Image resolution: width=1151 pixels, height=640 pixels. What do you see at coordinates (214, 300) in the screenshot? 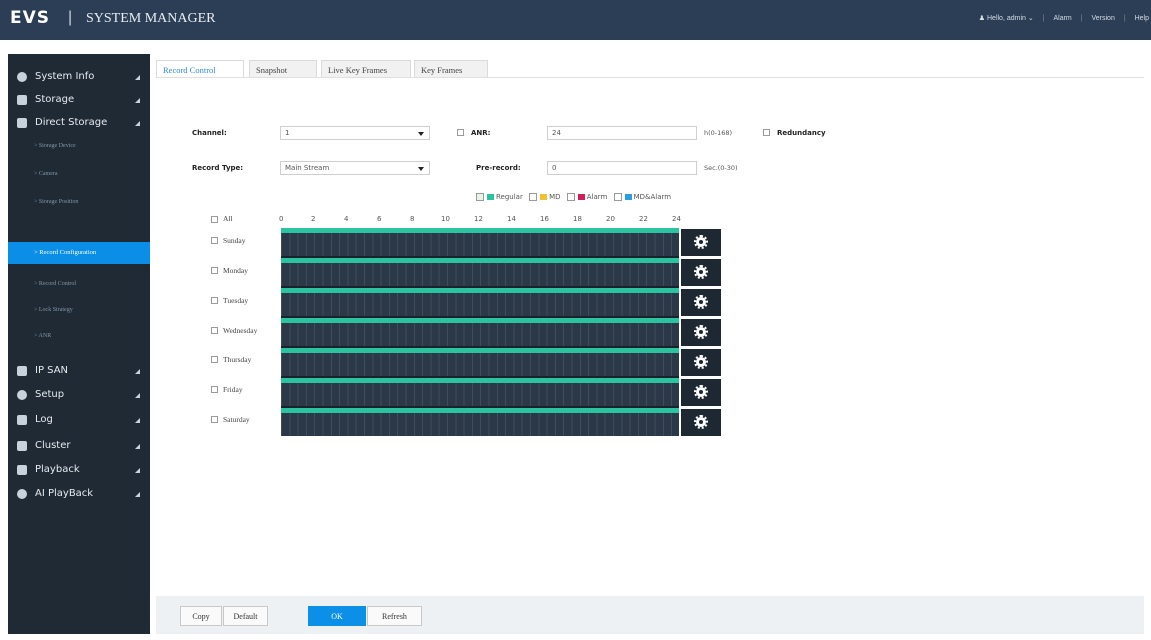
I see `tuesday-checkbox` at bounding box center [214, 300].